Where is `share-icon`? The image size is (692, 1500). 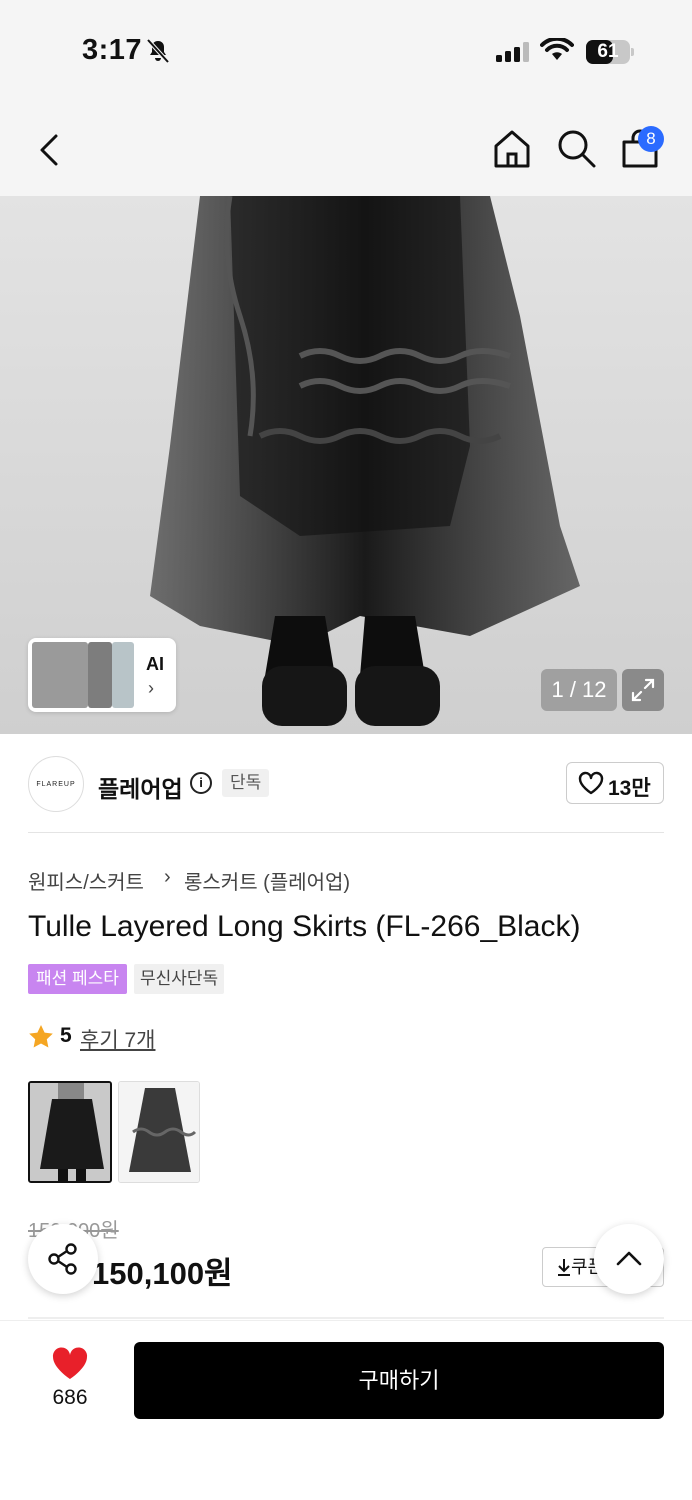
share-icon is located at coordinates (62, 1259).